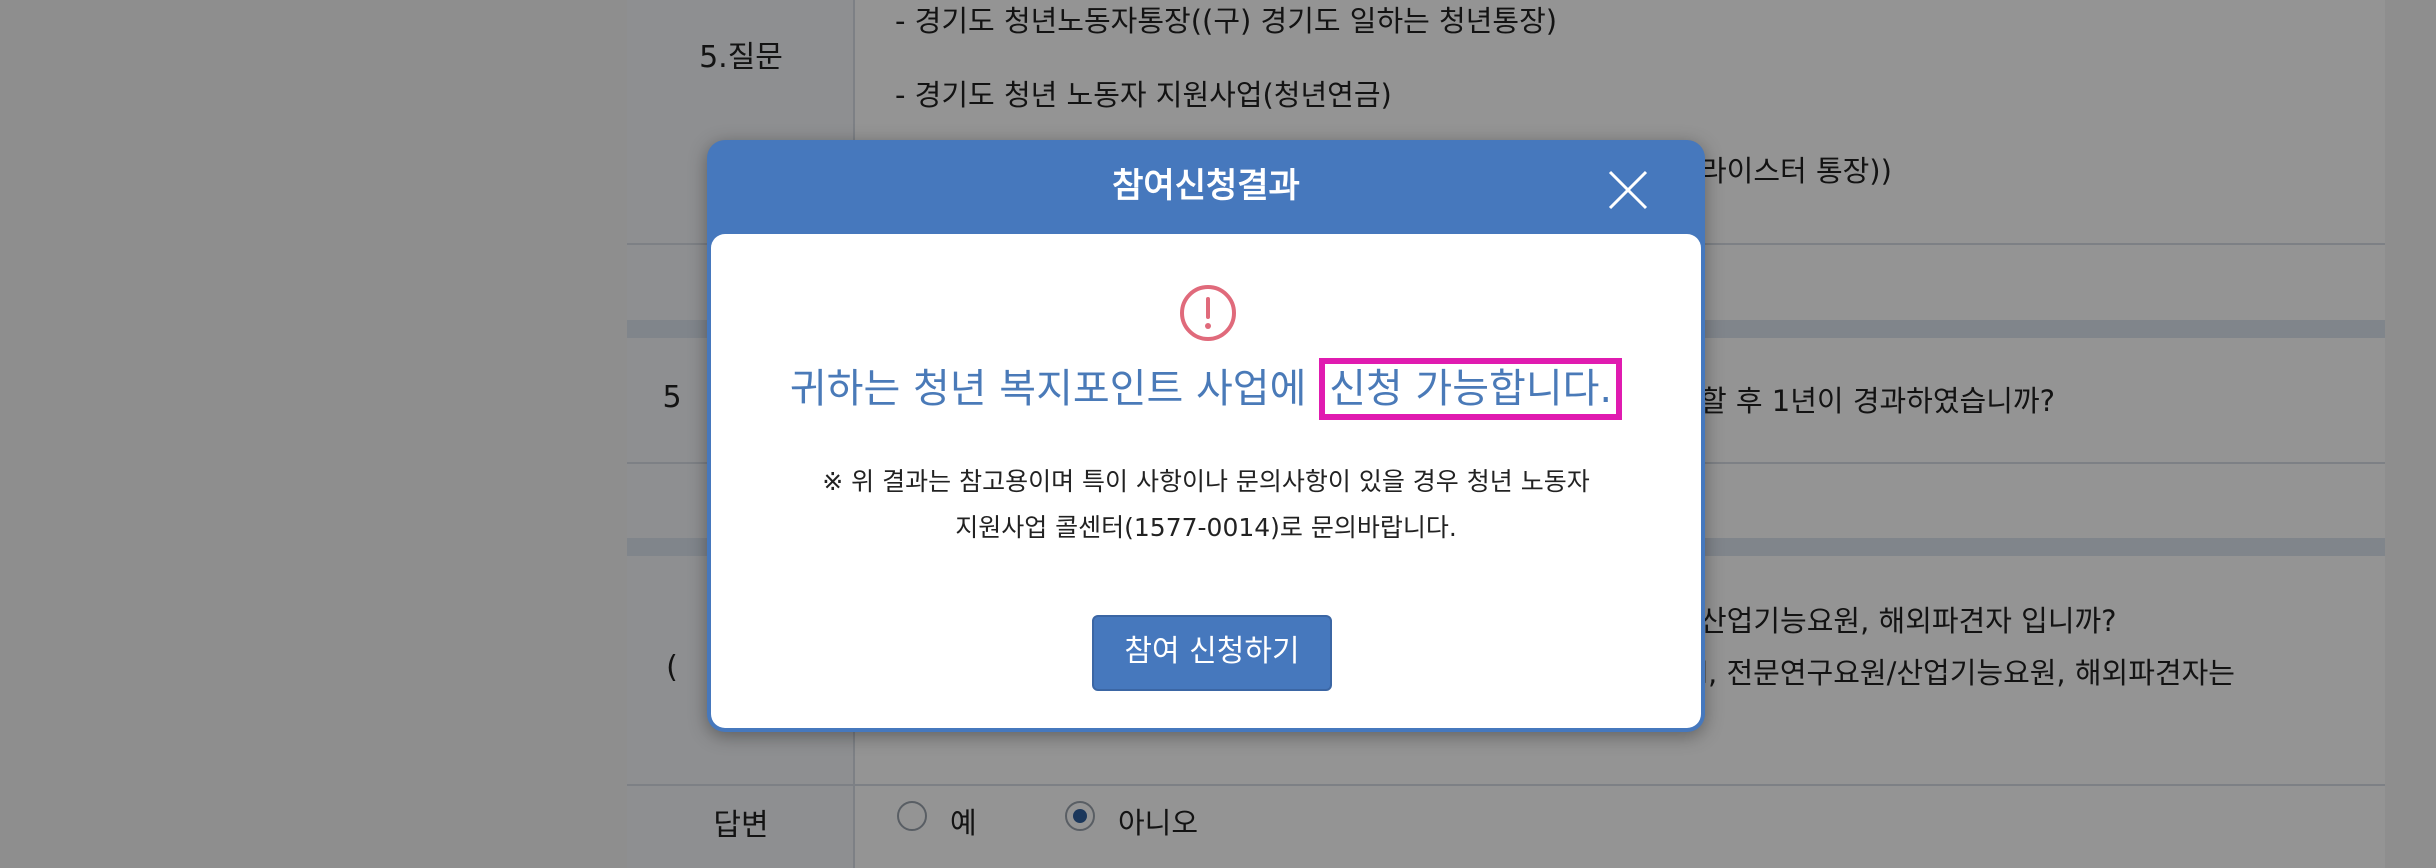 This screenshot has width=2436, height=868. Describe the element at coordinates (1471, 389) in the screenshot. I see `highlighted-result: 신청 가능합니다.` at that location.